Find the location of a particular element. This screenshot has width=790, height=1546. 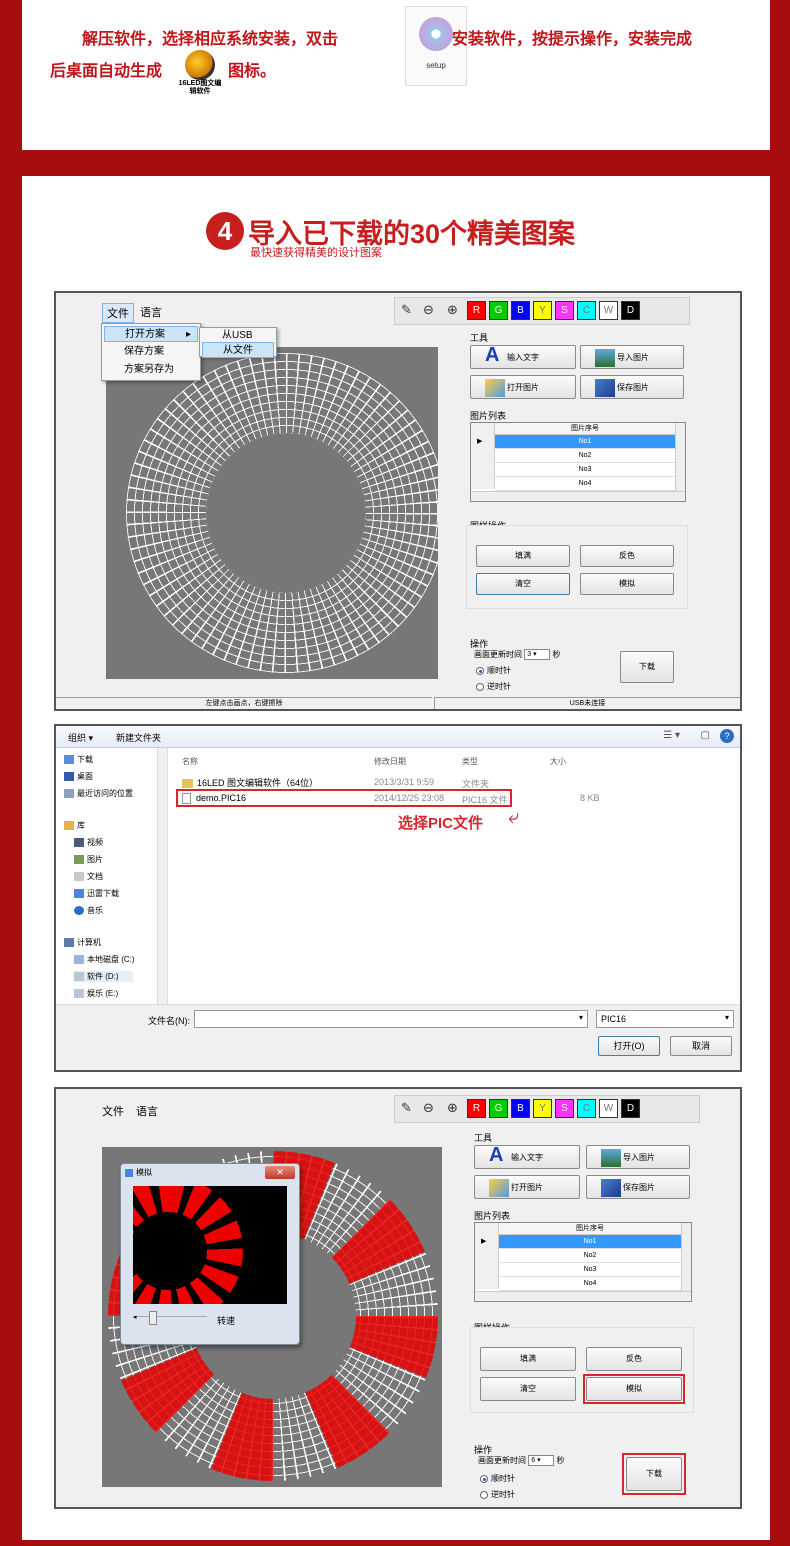

nav-drive-c: 本地磁盘 (C:) is located at coordinates (104, 959).